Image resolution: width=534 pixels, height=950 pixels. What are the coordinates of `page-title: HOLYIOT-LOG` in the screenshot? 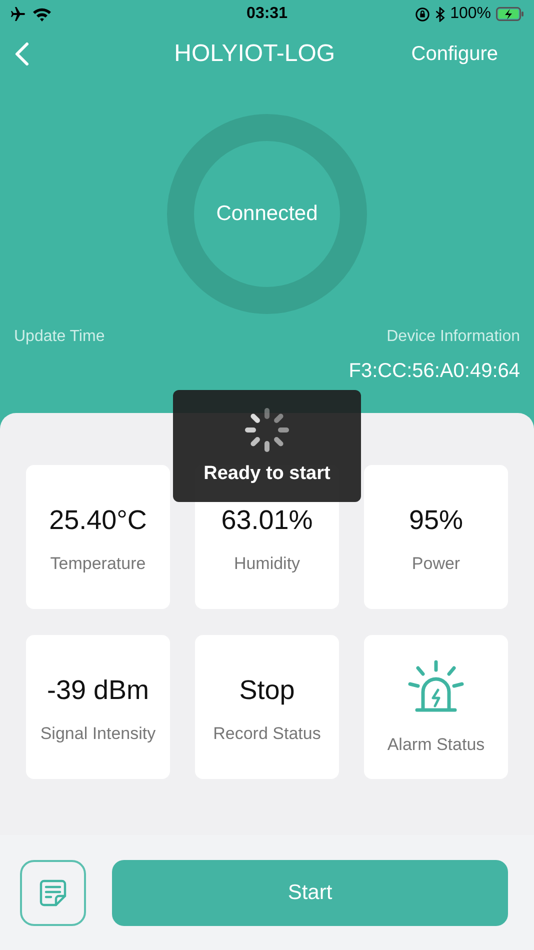 It's located at (254, 54).